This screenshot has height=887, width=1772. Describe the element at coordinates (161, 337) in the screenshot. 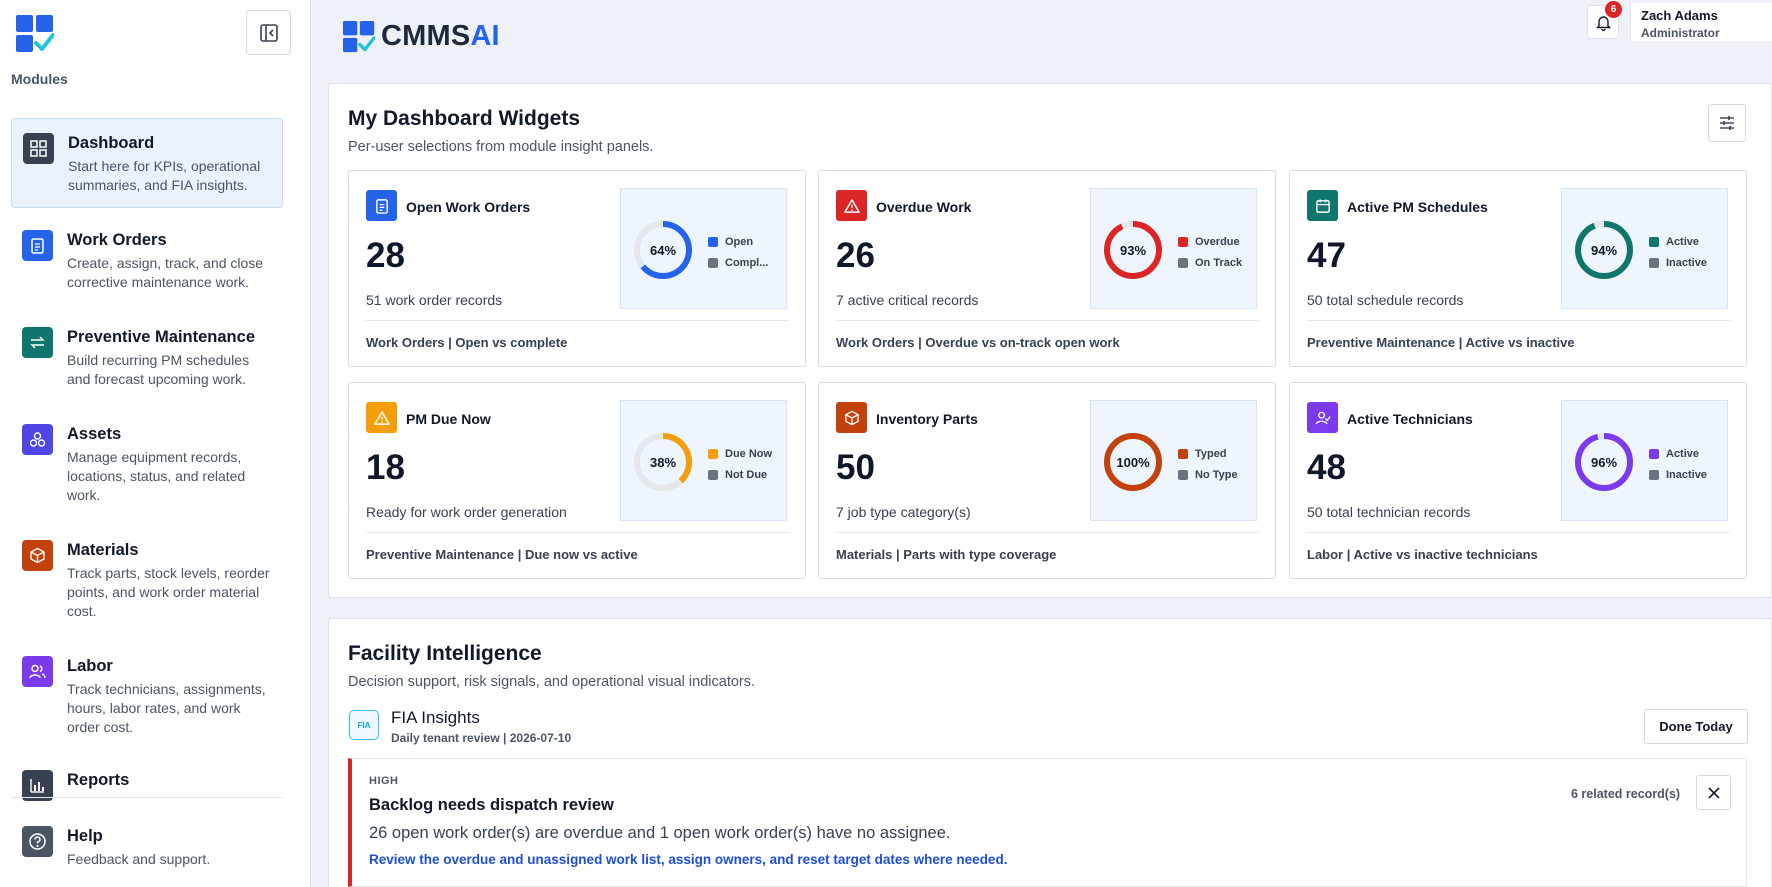

I see `sidebar-item-title: Preventive Maintenance` at that location.